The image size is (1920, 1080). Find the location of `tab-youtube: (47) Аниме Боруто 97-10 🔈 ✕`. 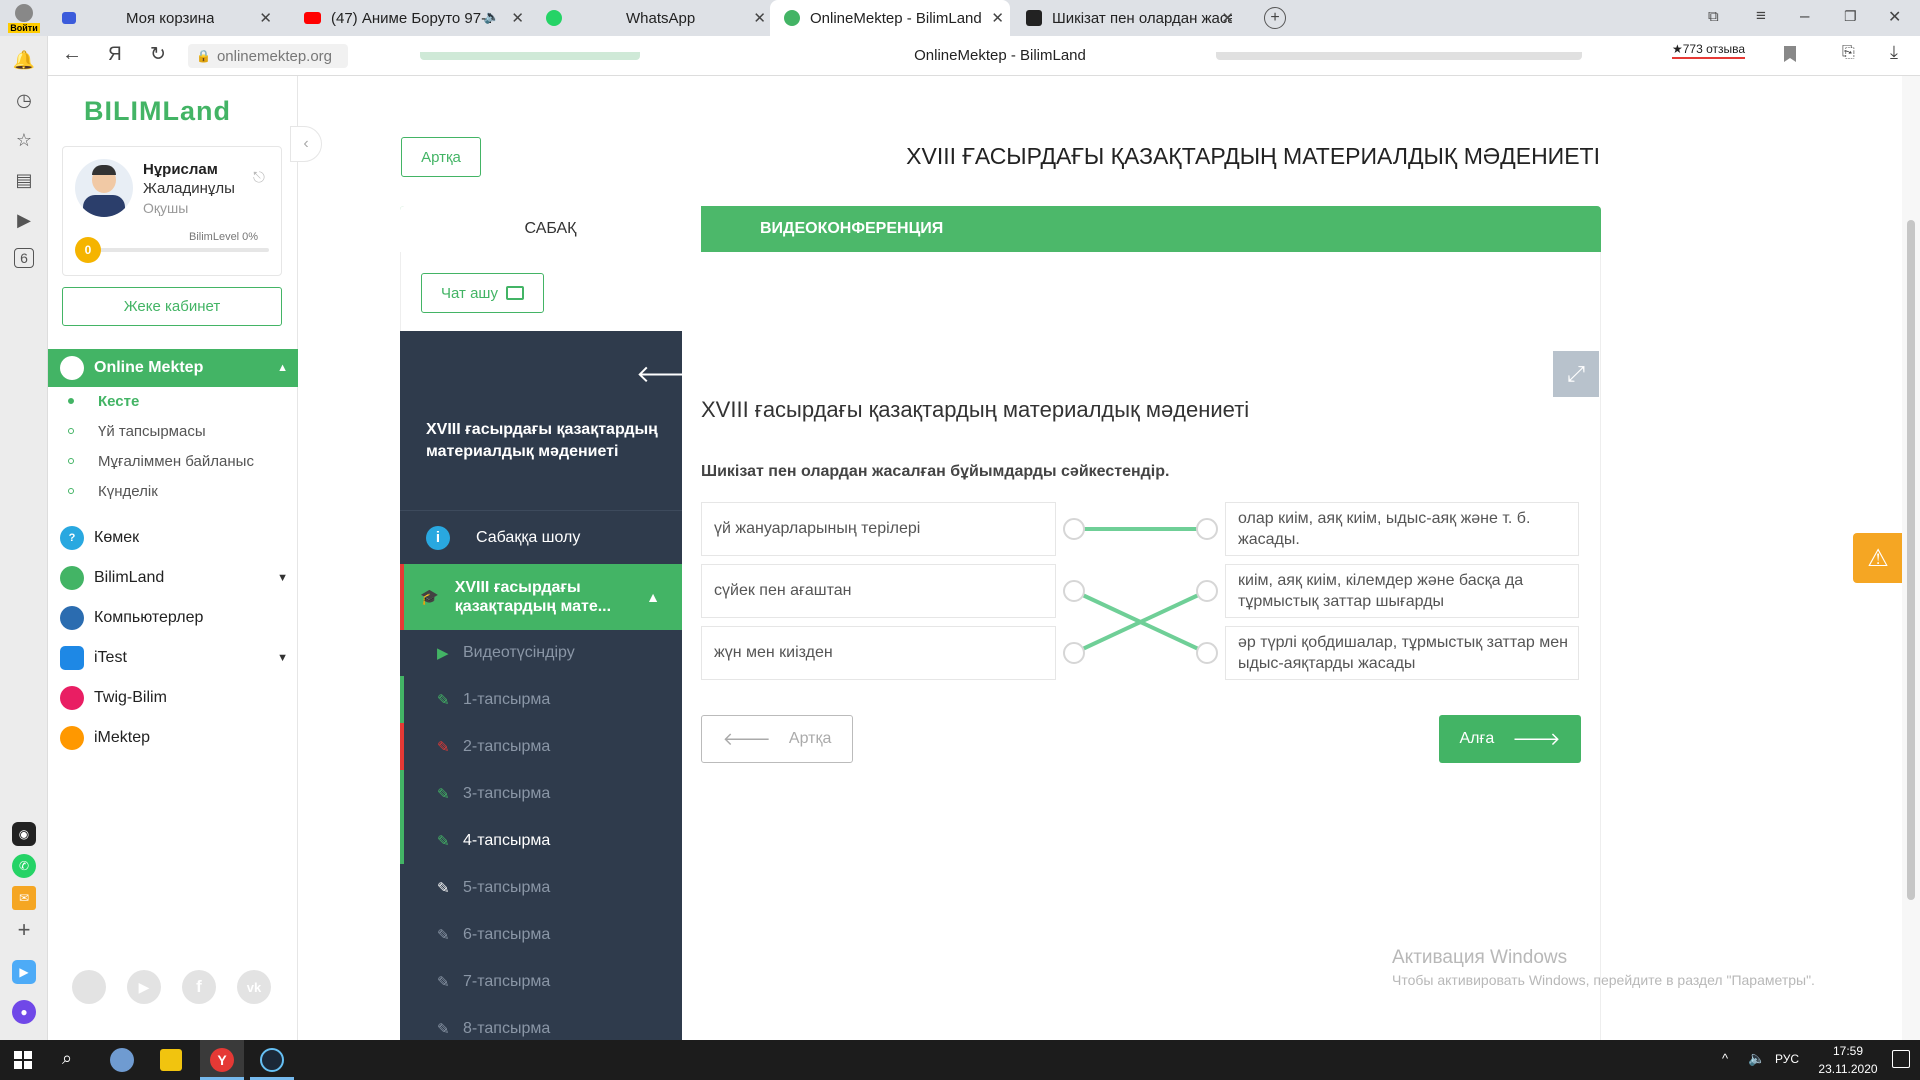

tab-youtube: (47) Аниме Боруто 97-10 🔈 ✕ is located at coordinates (410, 18).